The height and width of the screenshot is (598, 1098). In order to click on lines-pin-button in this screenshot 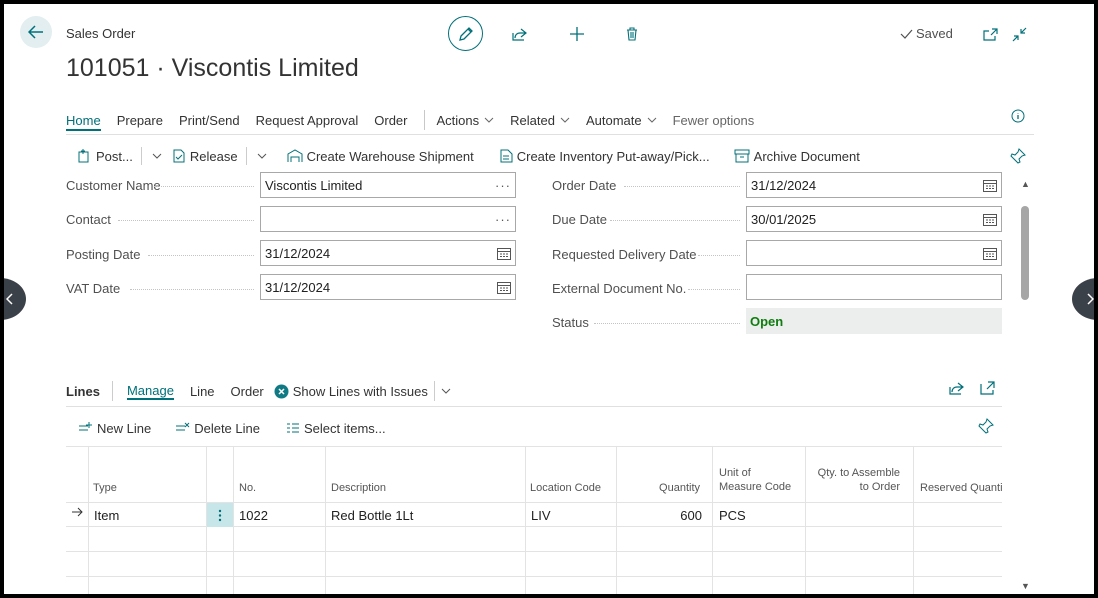, I will do `click(986, 426)`.